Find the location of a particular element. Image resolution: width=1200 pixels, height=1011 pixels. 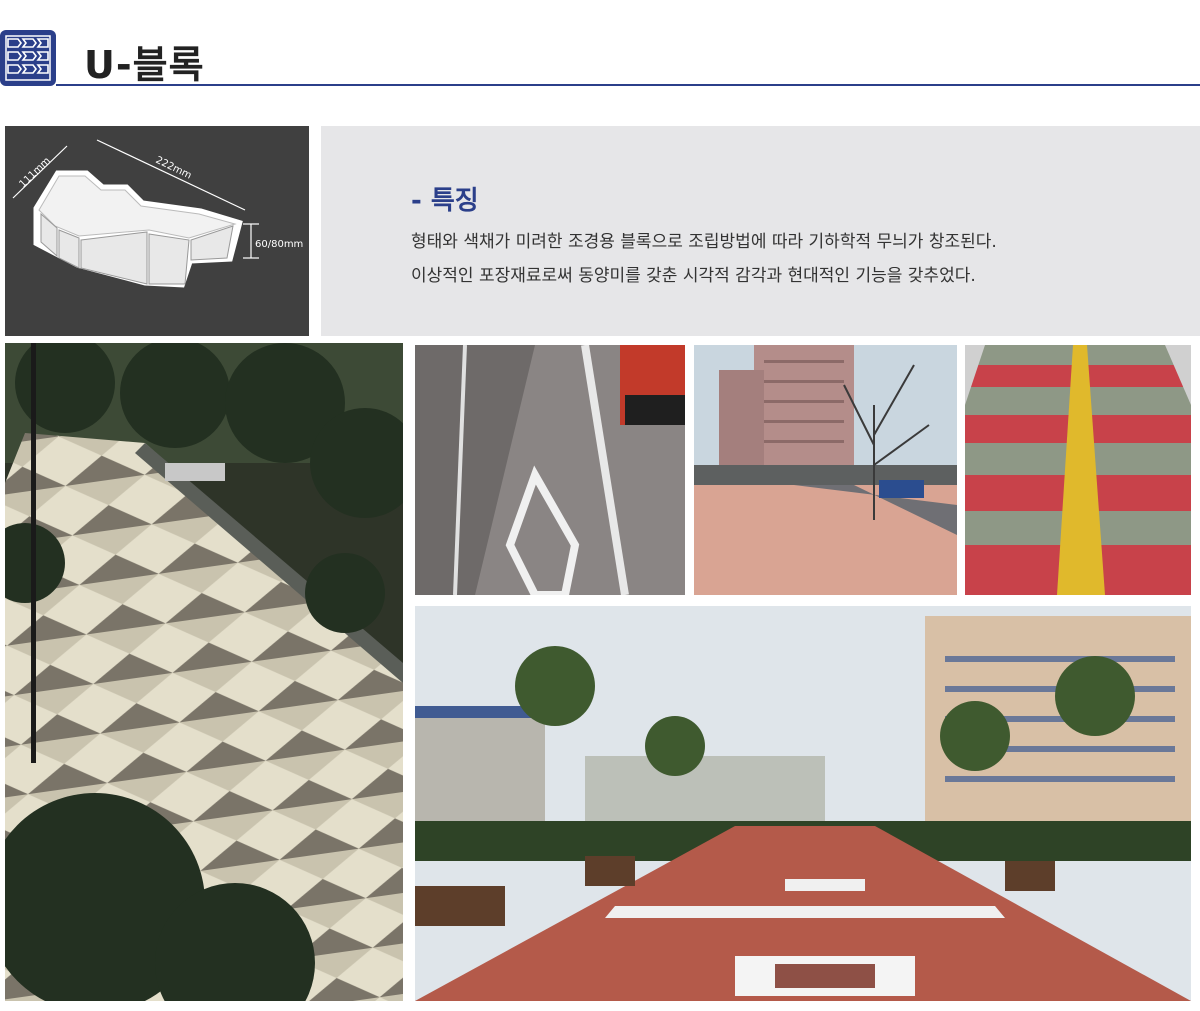

paving-pattern-icon is located at coordinates (28, 58).